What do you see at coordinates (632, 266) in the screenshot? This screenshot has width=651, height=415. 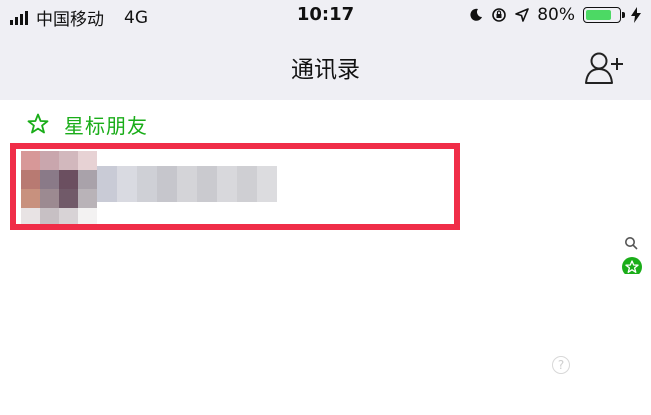 I see `star-glyph-icon` at bounding box center [632, 266].